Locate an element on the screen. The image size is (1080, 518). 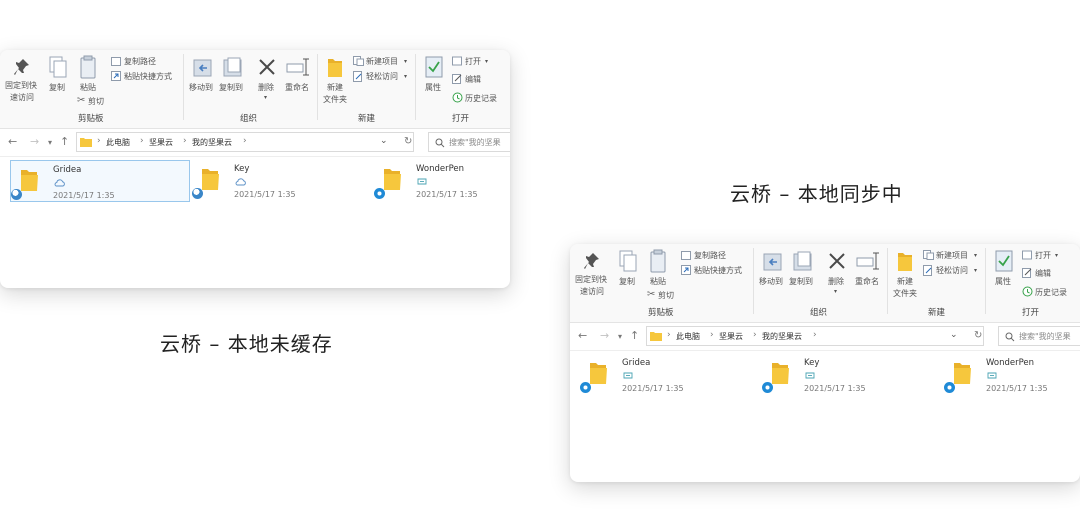
sync-badge-icon is located at coordinates (379, 193).